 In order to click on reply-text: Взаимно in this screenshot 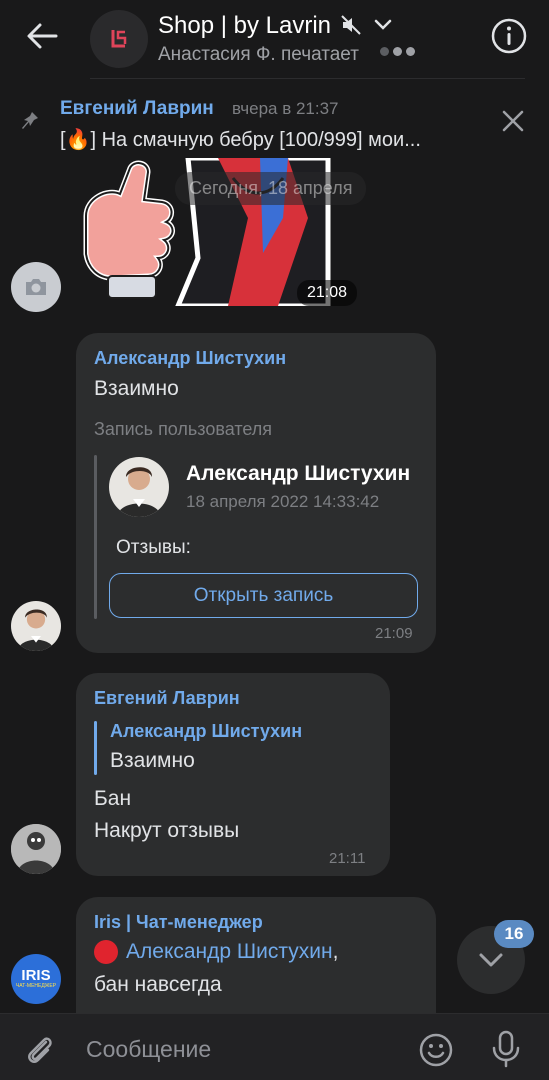, I will do `click(152, 760)`.